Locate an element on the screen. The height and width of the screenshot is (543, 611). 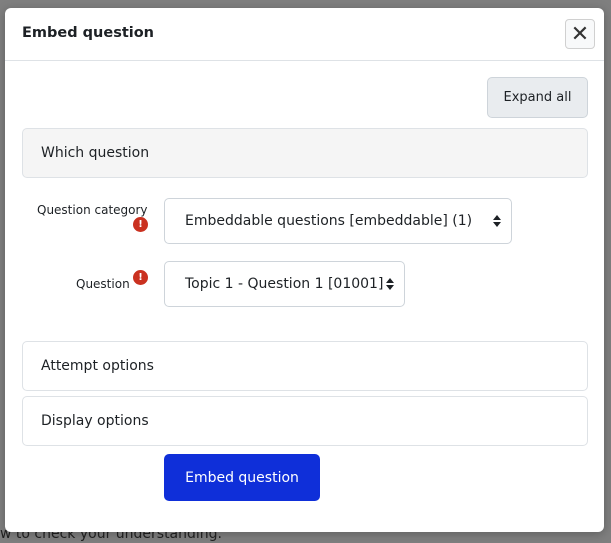
embed-question-button: Embed question is located at coordinates (242, 477).